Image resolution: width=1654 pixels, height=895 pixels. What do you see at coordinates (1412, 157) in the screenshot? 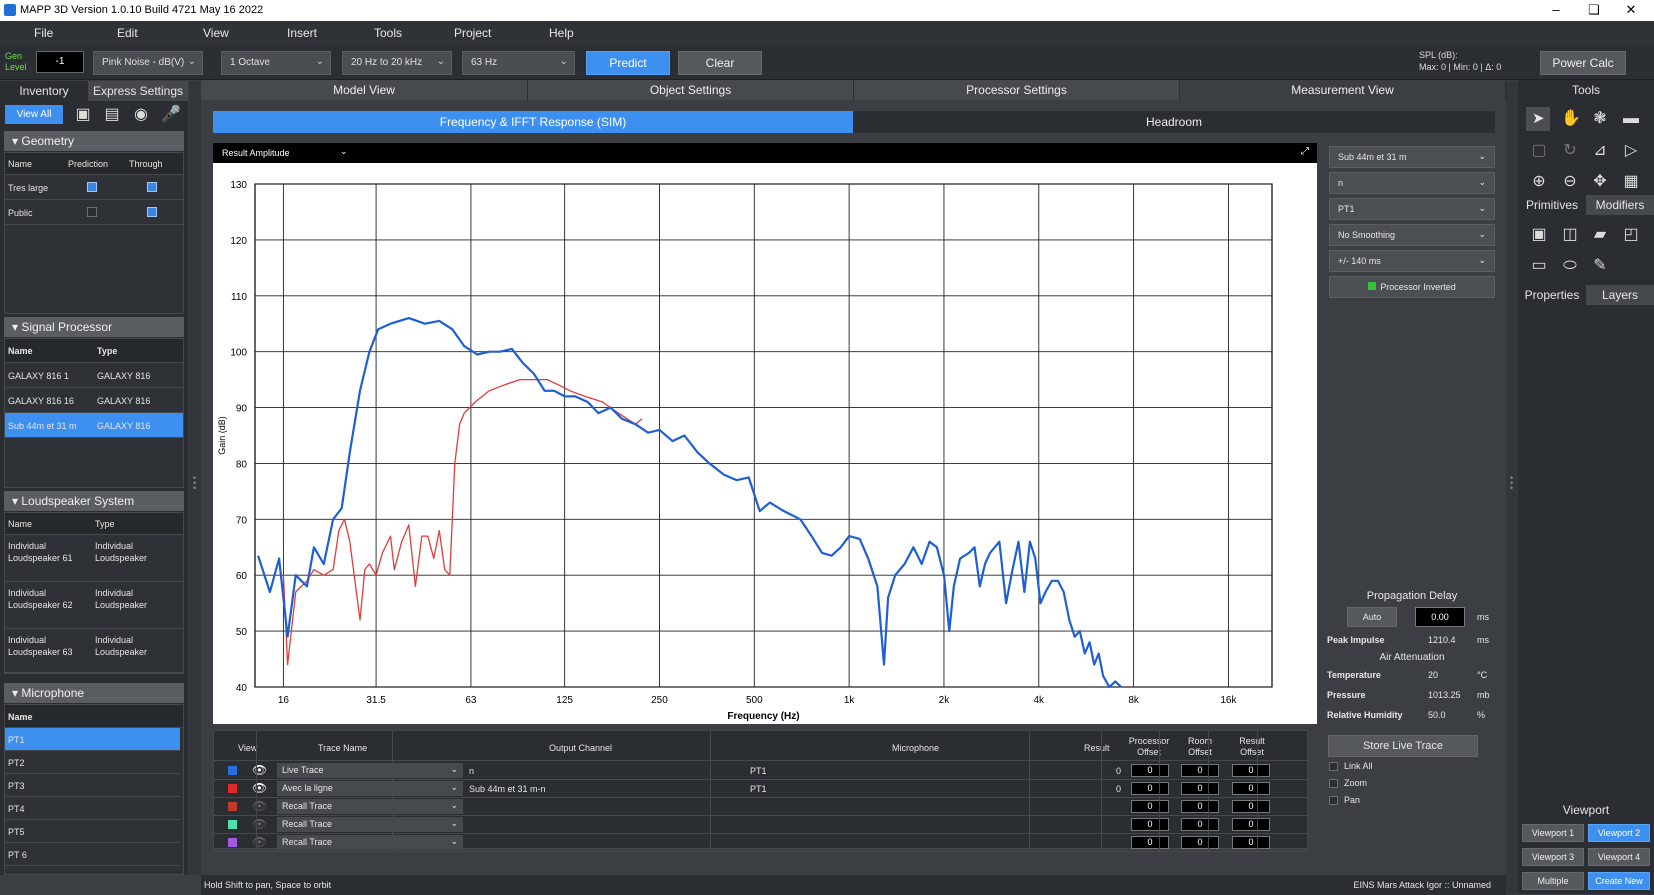
I see `processor-dropdown: Sub 44m et 31 m ⌄` at bounding box center [1412, 157].